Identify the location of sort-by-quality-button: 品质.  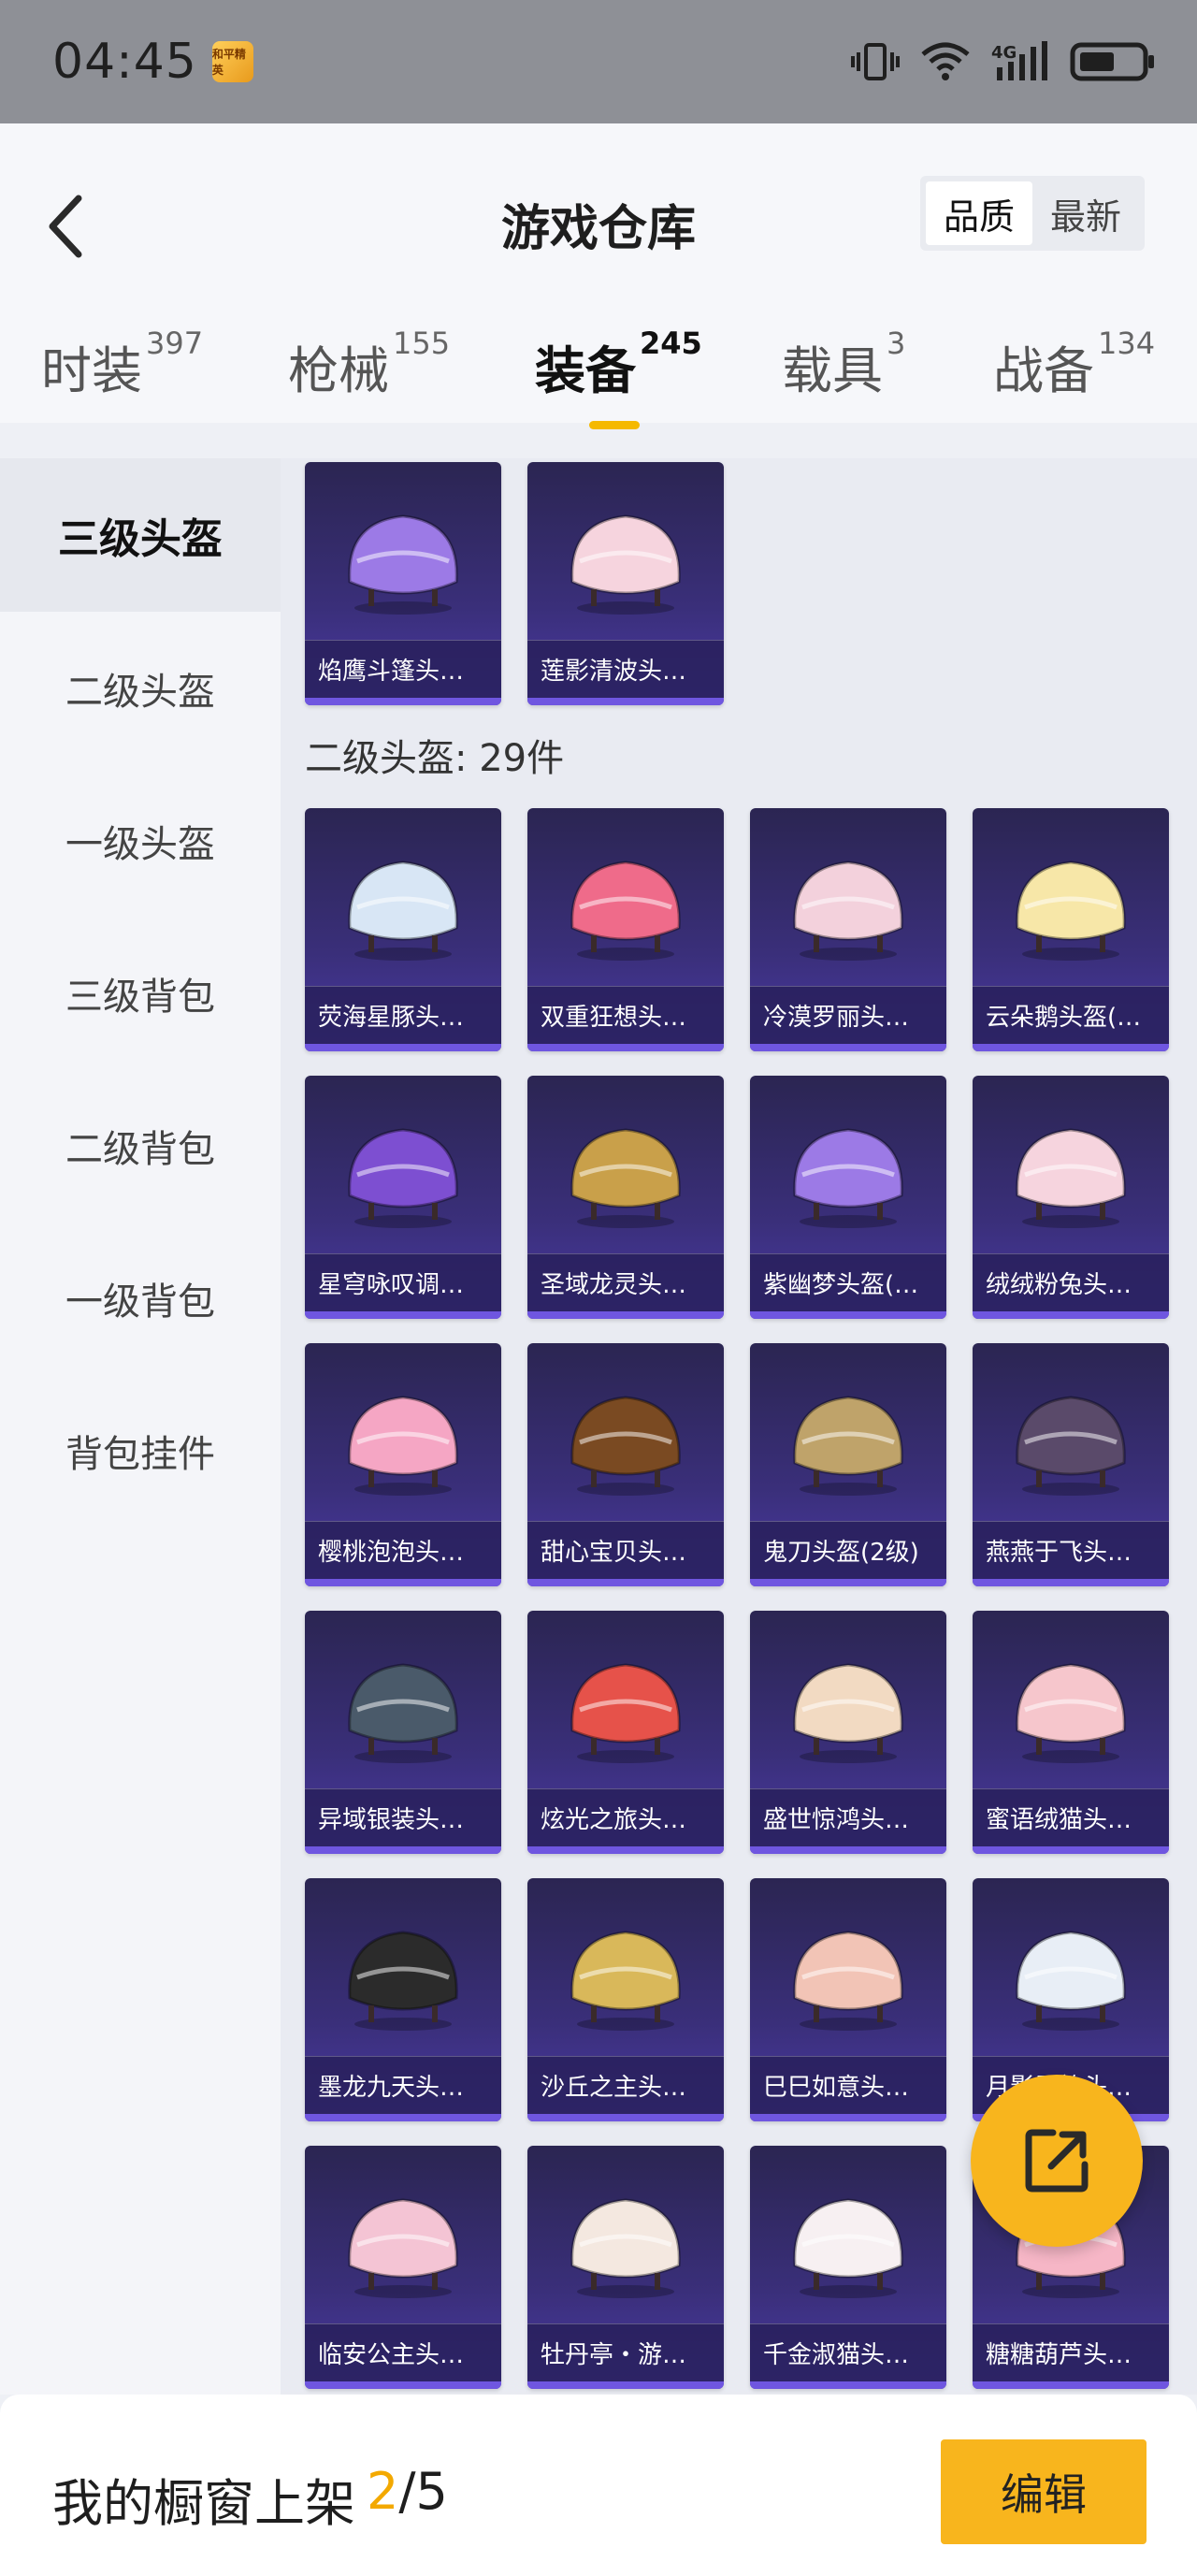
(979, 213).